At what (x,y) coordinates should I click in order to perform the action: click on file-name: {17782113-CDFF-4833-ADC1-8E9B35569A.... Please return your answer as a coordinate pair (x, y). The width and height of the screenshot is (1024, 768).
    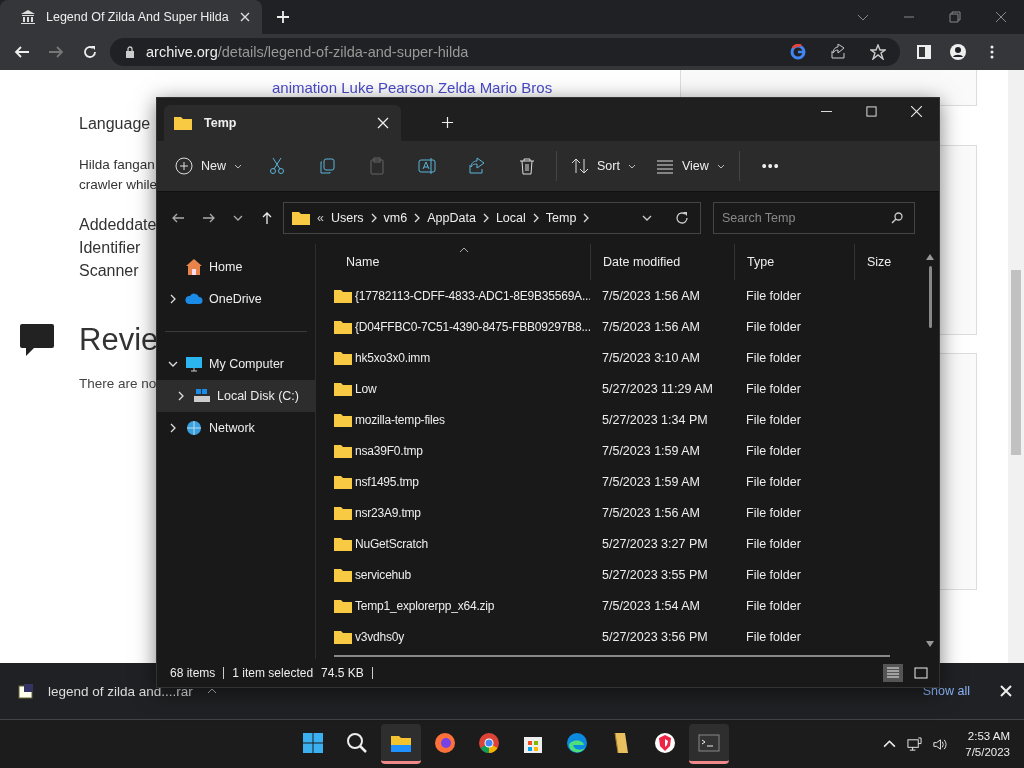
    Looking at the image, I should click on (472, 295).